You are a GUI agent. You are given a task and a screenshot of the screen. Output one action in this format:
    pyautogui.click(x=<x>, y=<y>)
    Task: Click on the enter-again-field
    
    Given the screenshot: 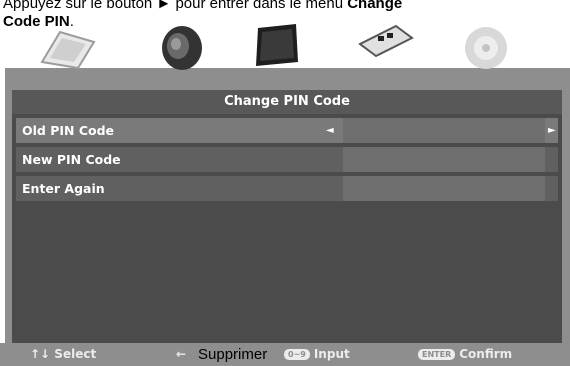 What is the action you would take?
    pyautogui.click(x=444, y=188)
    